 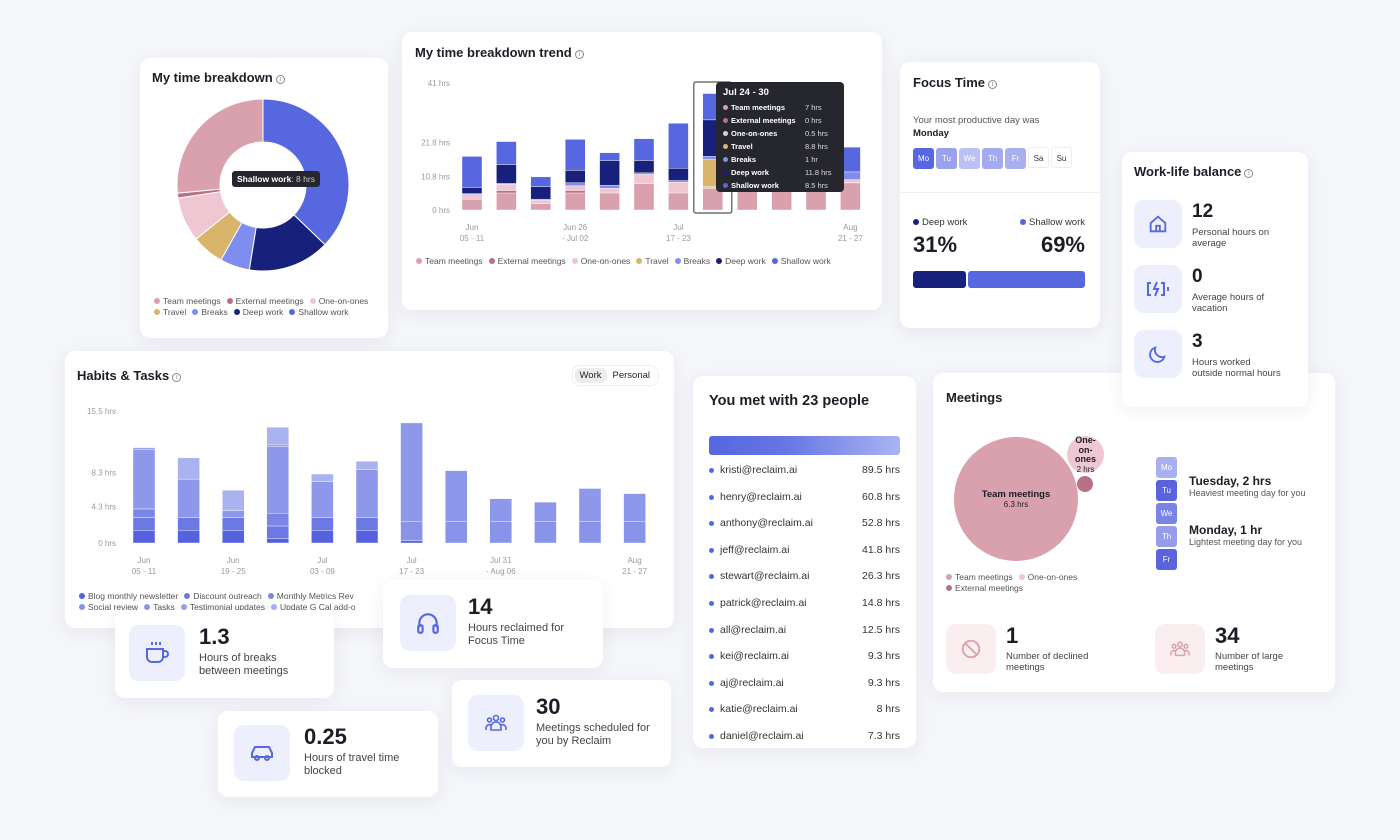 What do you see at coordinates (804, 576) in the screenshot?
I see `person-row: stewart@reclaim.ai 26.3 hrs` at bounding box center [804, 576].